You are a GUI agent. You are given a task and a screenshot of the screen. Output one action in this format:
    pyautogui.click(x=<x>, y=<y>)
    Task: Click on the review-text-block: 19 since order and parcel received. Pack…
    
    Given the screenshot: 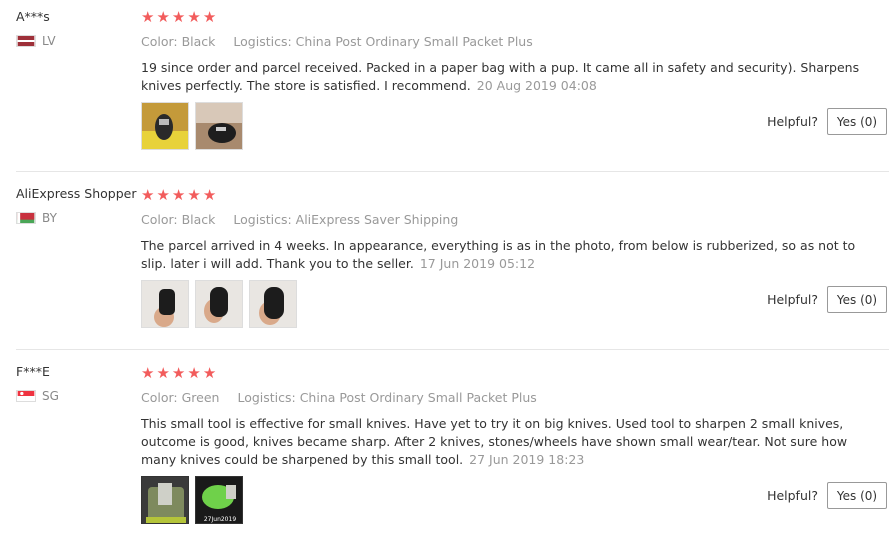 What is the action you would take?
    pyautogui.click(x=501, y=77)
    